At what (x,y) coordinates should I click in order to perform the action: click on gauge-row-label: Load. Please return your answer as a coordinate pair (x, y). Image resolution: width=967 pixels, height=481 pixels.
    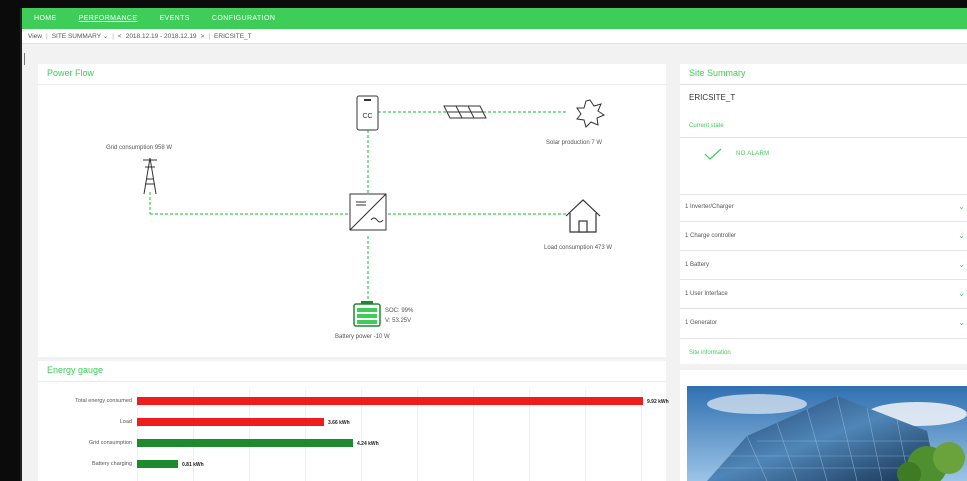
    Looking at the image, I should click on (125, 422).